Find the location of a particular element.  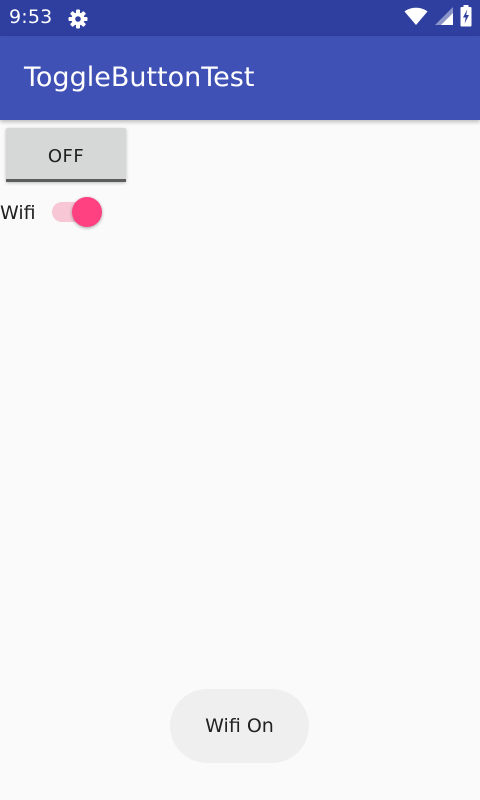

status-icons is located at coordinates (438, 18).